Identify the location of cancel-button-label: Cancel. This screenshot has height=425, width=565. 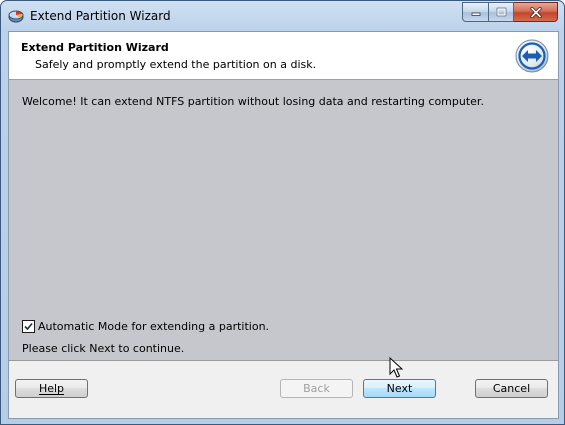
(511, 388).